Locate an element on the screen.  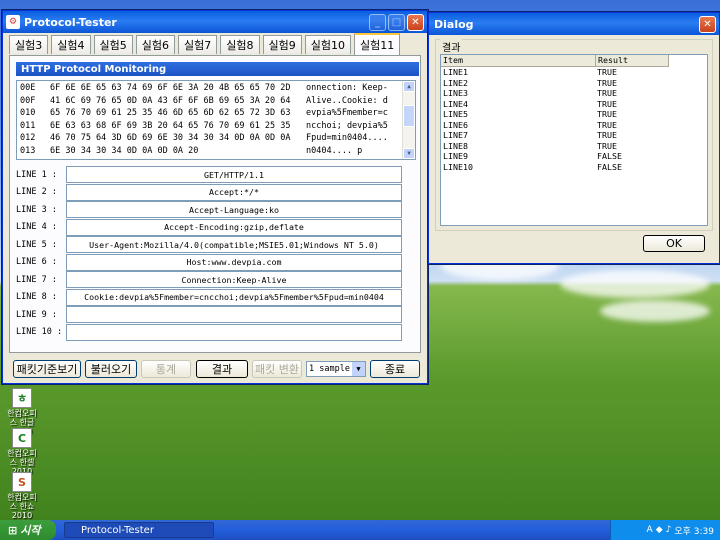
main-titlebar: ⚙ Protocol-Tester _ □ ✕ is located at coordinates (215, 22).